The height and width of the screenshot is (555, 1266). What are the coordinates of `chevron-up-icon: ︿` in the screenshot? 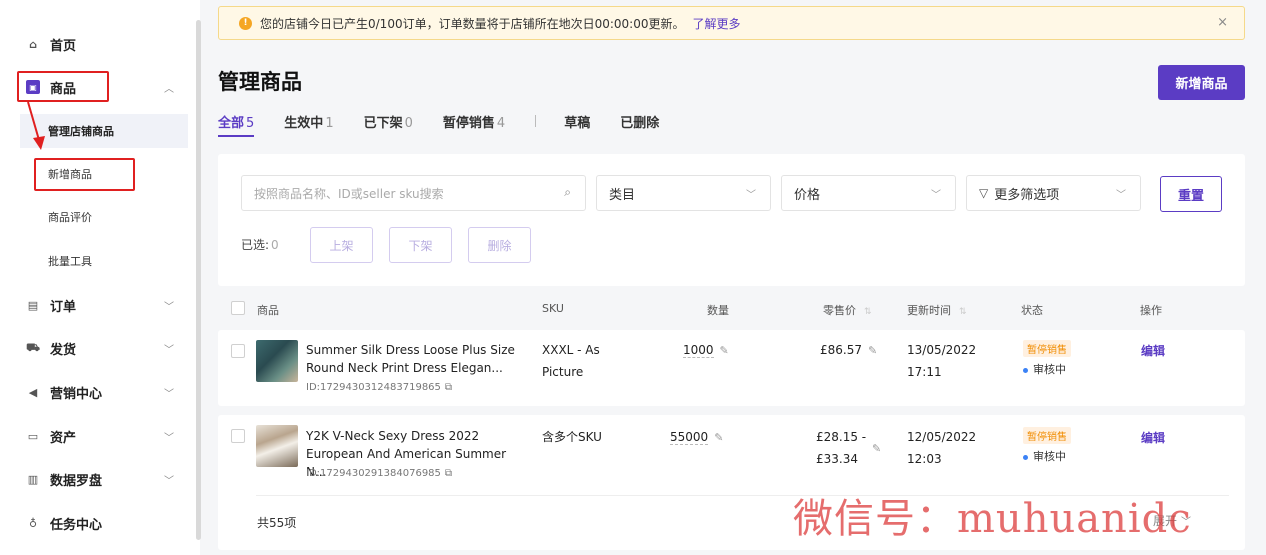 It's located at (169, 89).